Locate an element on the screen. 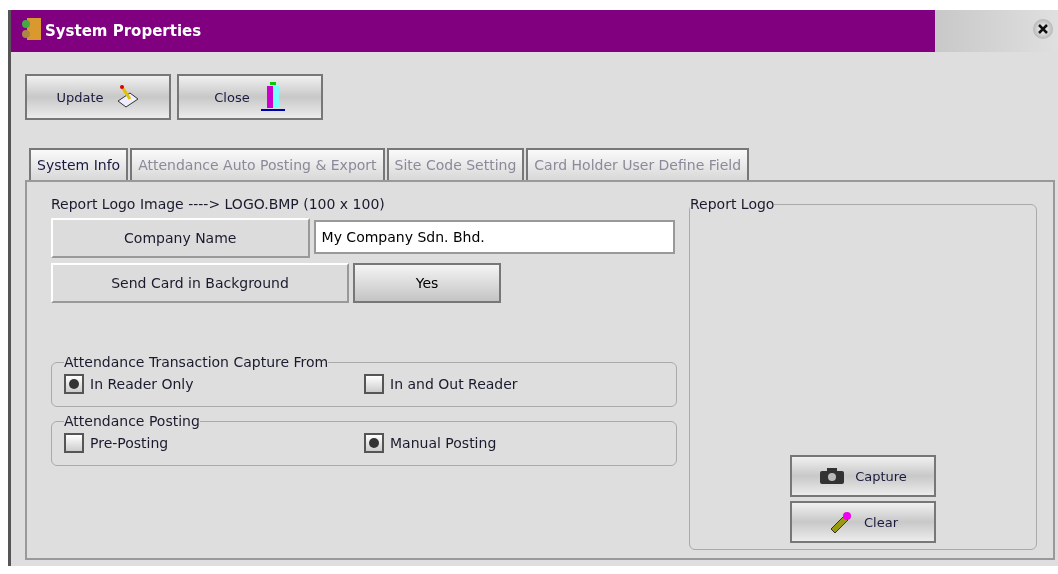  capture-button: Capture is located at coordinates (863, 476).